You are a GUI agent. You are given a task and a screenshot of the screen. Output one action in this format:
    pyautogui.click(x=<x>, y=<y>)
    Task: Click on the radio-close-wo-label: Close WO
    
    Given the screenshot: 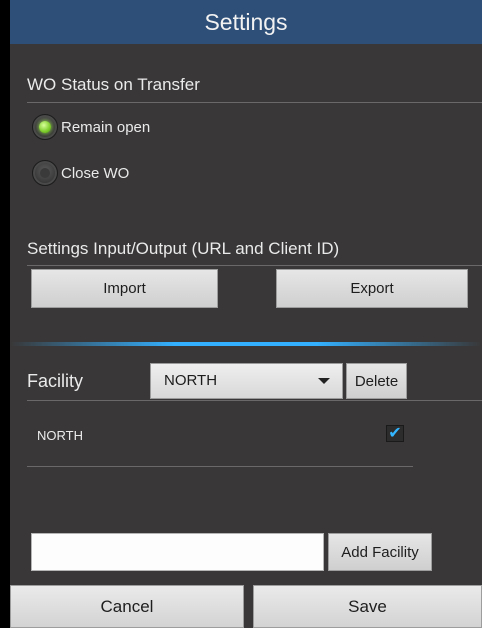 What is the action you would take?
    pyautogui.click(x=95, y=173)
    